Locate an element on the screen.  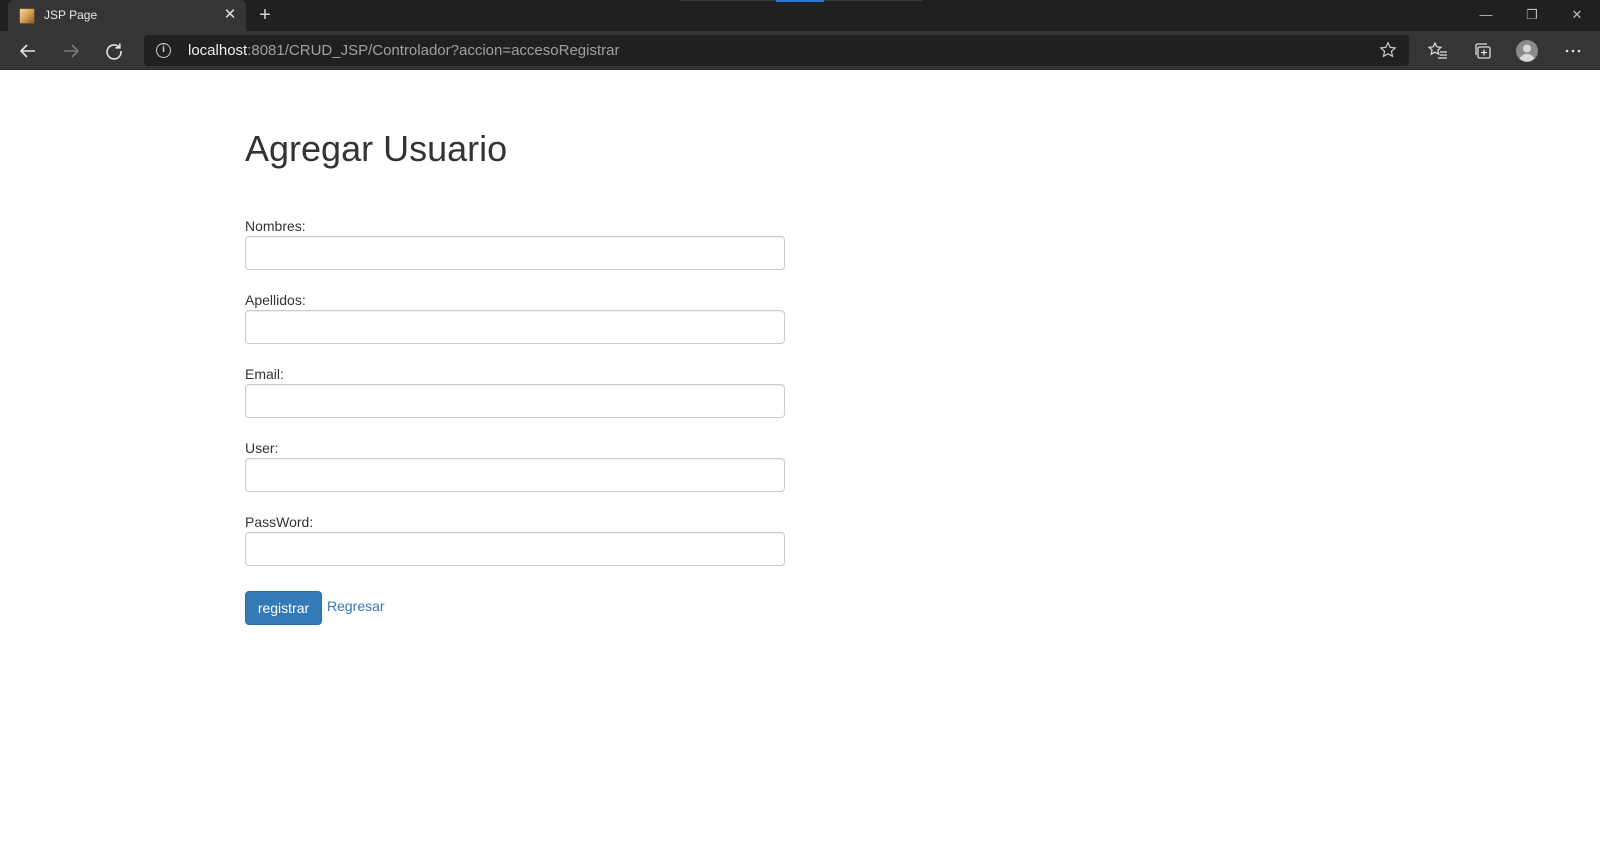
back-arrow-icon is located at coordinates (27, 51).